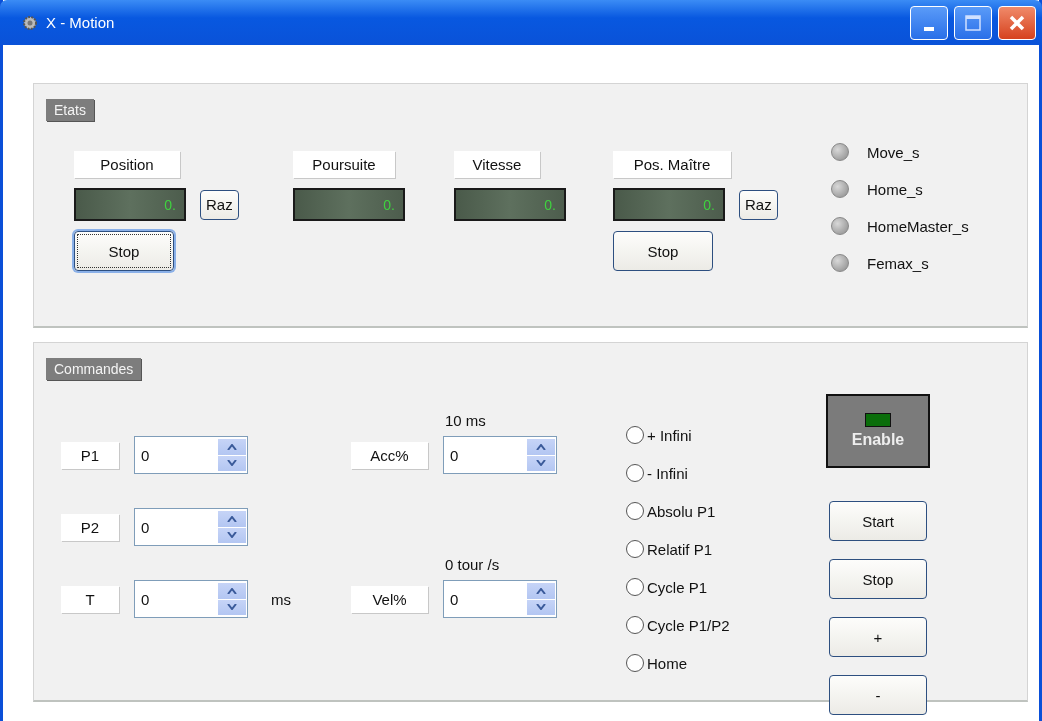 This screenshot has width=1042, height=721. I want to click on value-caption: 10 ms, so click(465, 421).